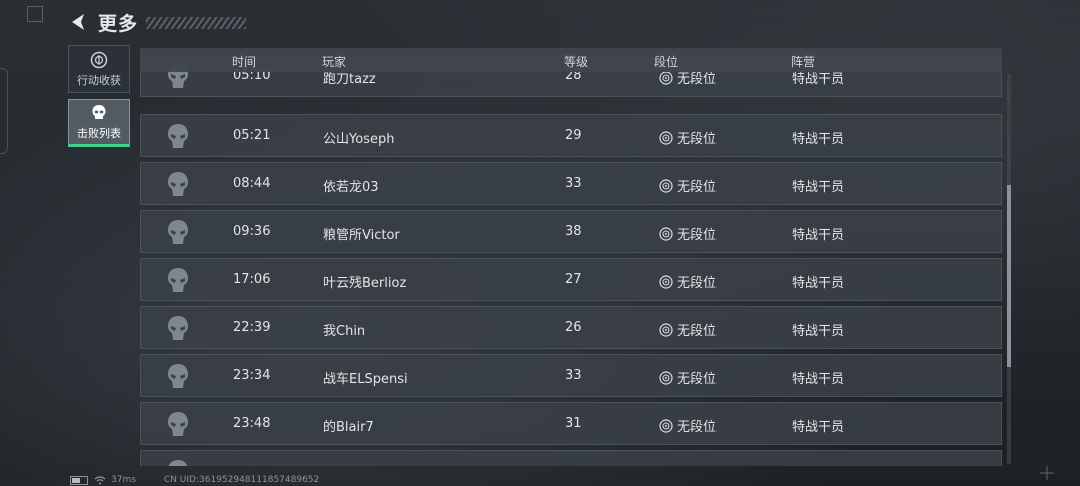 The image size is (1080, 486). Describe the element at coordinates (196, 23) in the screenshot. I see `title-decoration` at that location.